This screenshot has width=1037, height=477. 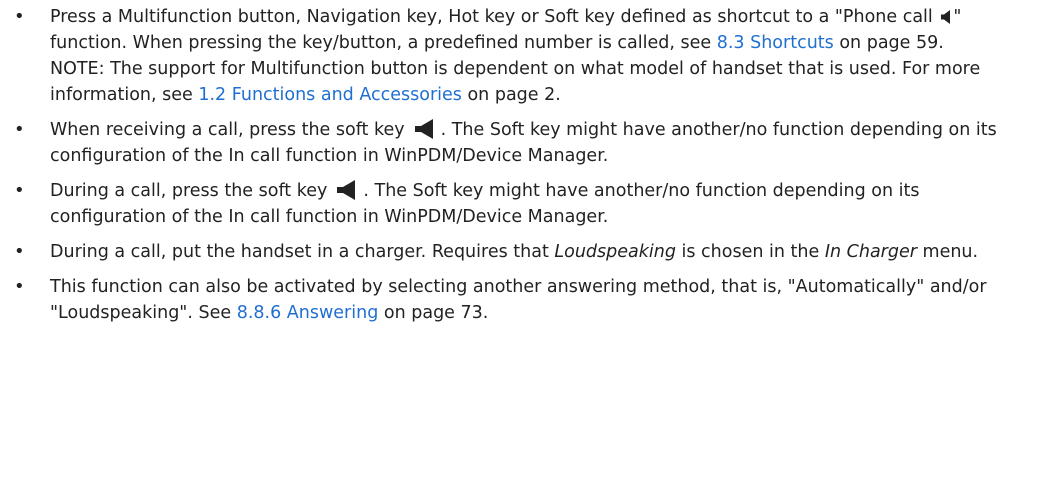 What do you see at coordinates (511, 95) in the screenshot?
I see `note-tail: on page 2.` at bounding box center [511, 95].